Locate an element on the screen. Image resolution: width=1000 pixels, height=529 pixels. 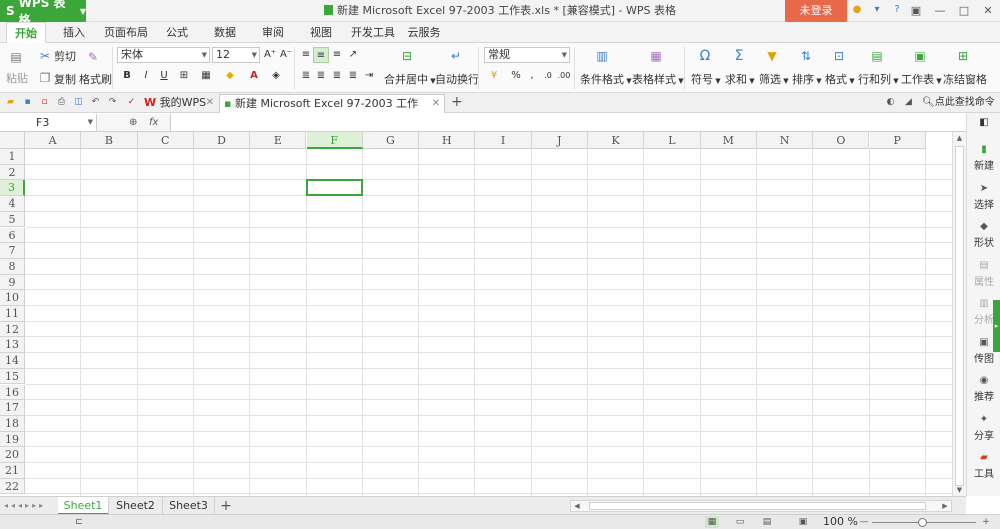
tab-home: 开始 is located at coordinates (26, 33).